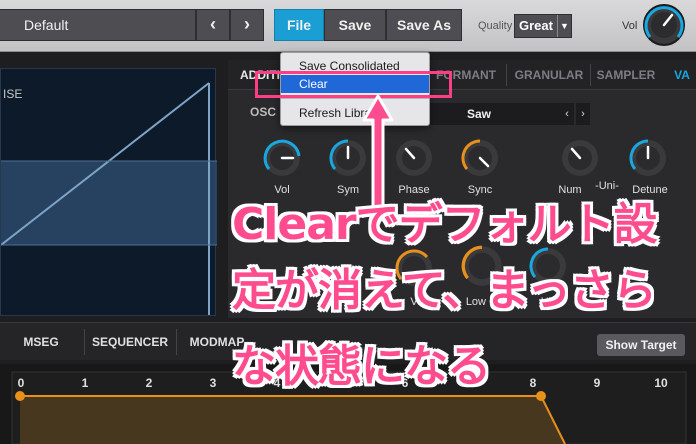 The image size is (696, 444). I want to click on osc-phase-knob, so click(414, 158).